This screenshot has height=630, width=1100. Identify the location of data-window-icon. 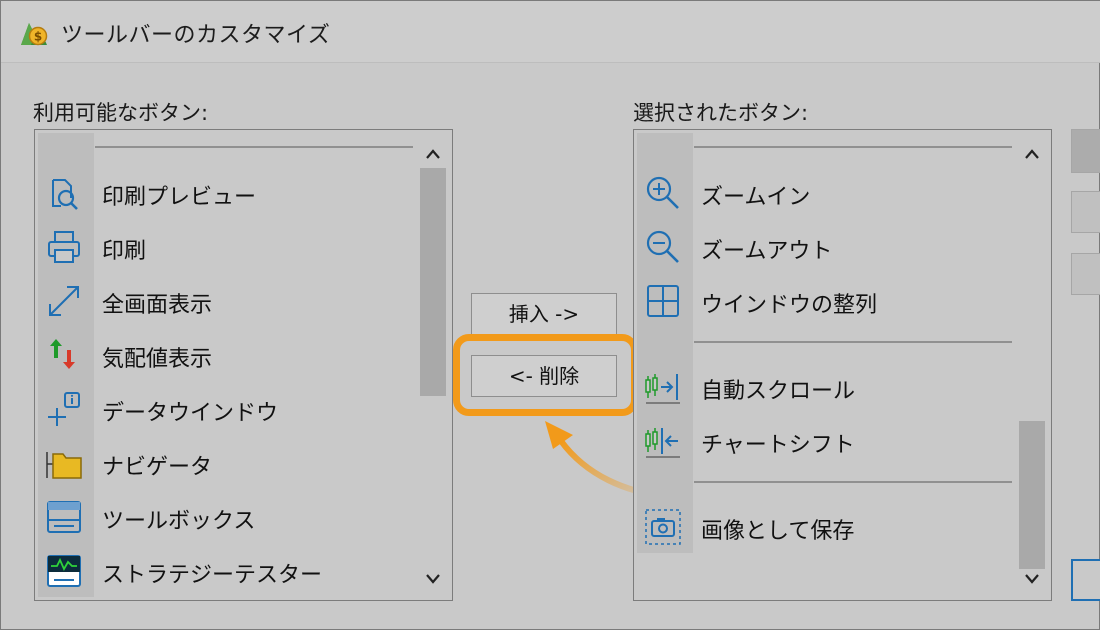
(64, 409).